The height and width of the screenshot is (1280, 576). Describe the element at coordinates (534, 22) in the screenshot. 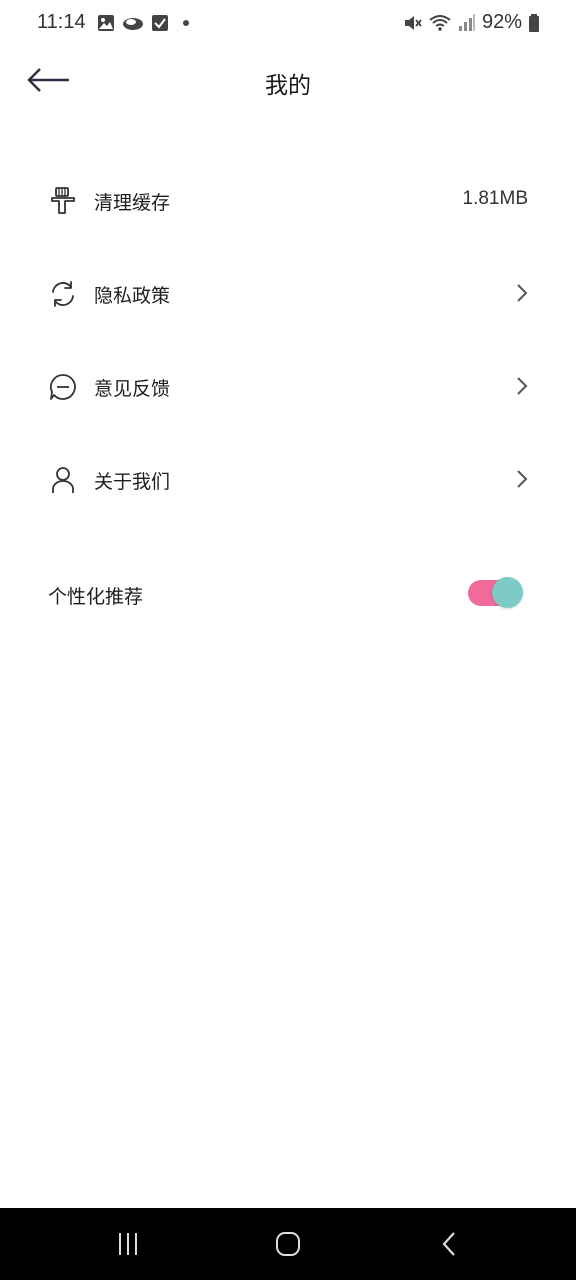

I see `battery-icon` at that location.